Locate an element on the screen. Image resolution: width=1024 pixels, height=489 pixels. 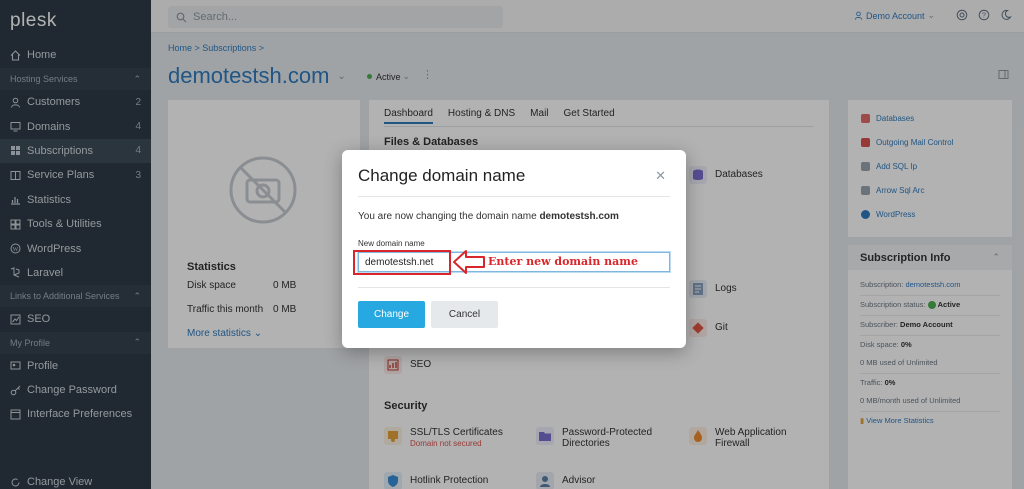
dialog-title: Change domain name is located at coordinates (442, 175).